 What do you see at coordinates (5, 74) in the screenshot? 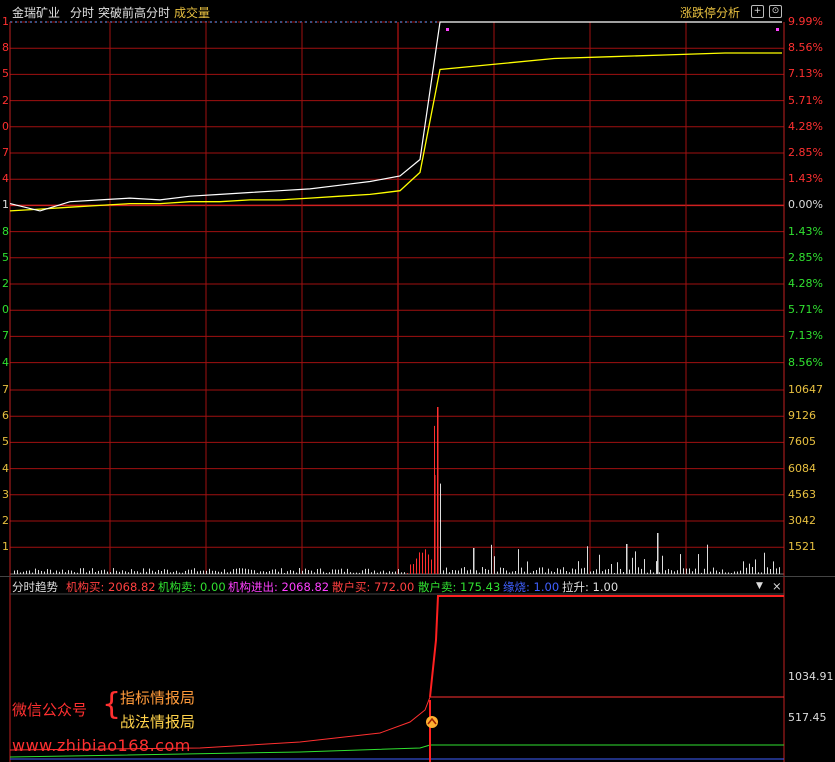
I see `price-axis-left-label: 5` at bounding box center [5, 74].